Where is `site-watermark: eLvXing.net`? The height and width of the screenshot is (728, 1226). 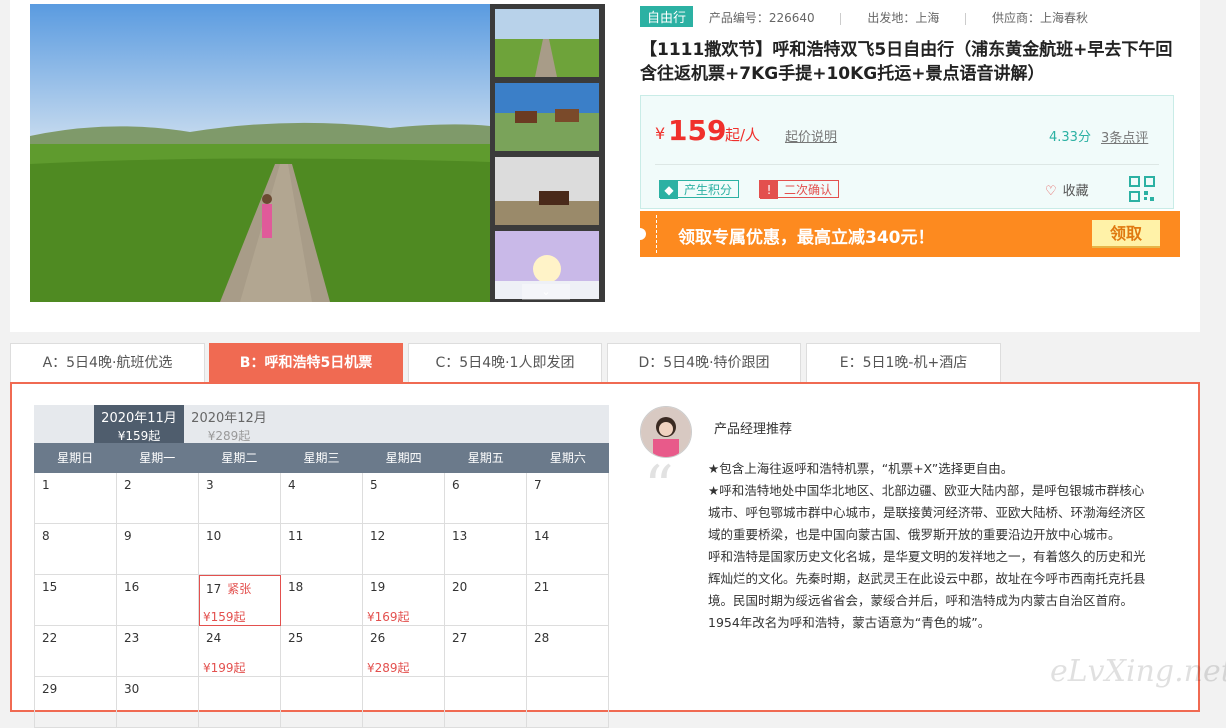
site-watermark: eLvXing.net is located at coordinates (1138, 671).